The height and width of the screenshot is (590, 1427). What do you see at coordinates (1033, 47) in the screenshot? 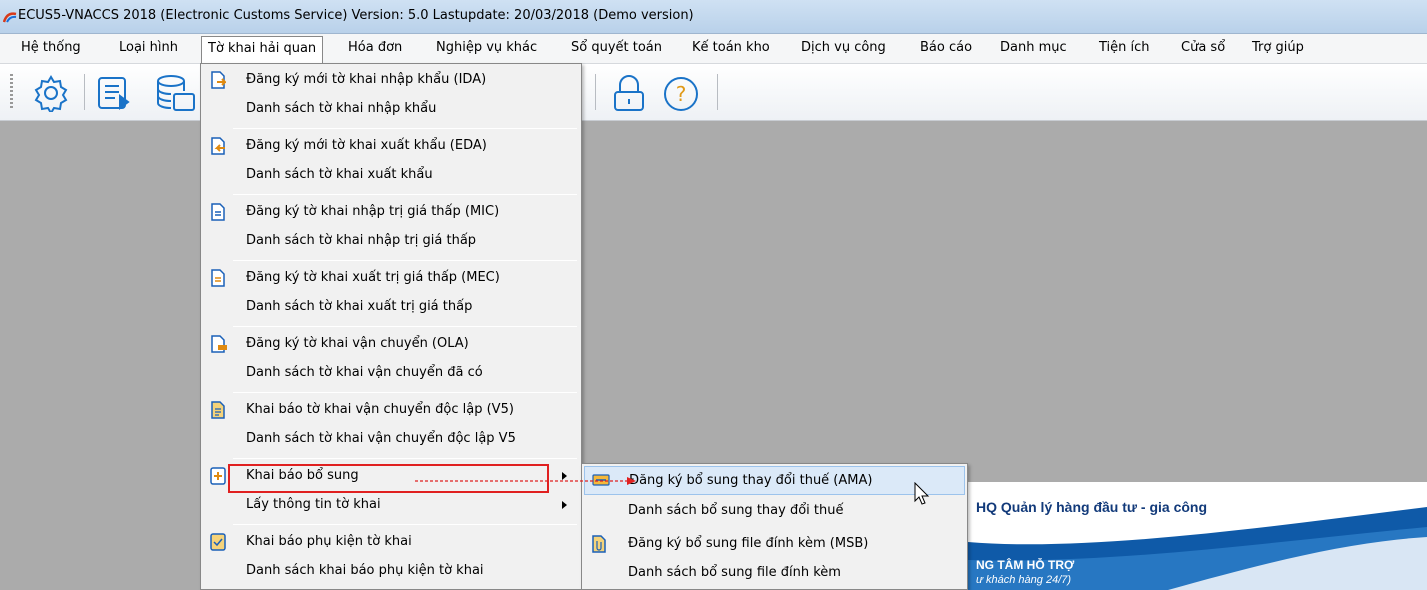
I see `menu-danh-muc: Danh mục` at bounding box center [1033, 47].